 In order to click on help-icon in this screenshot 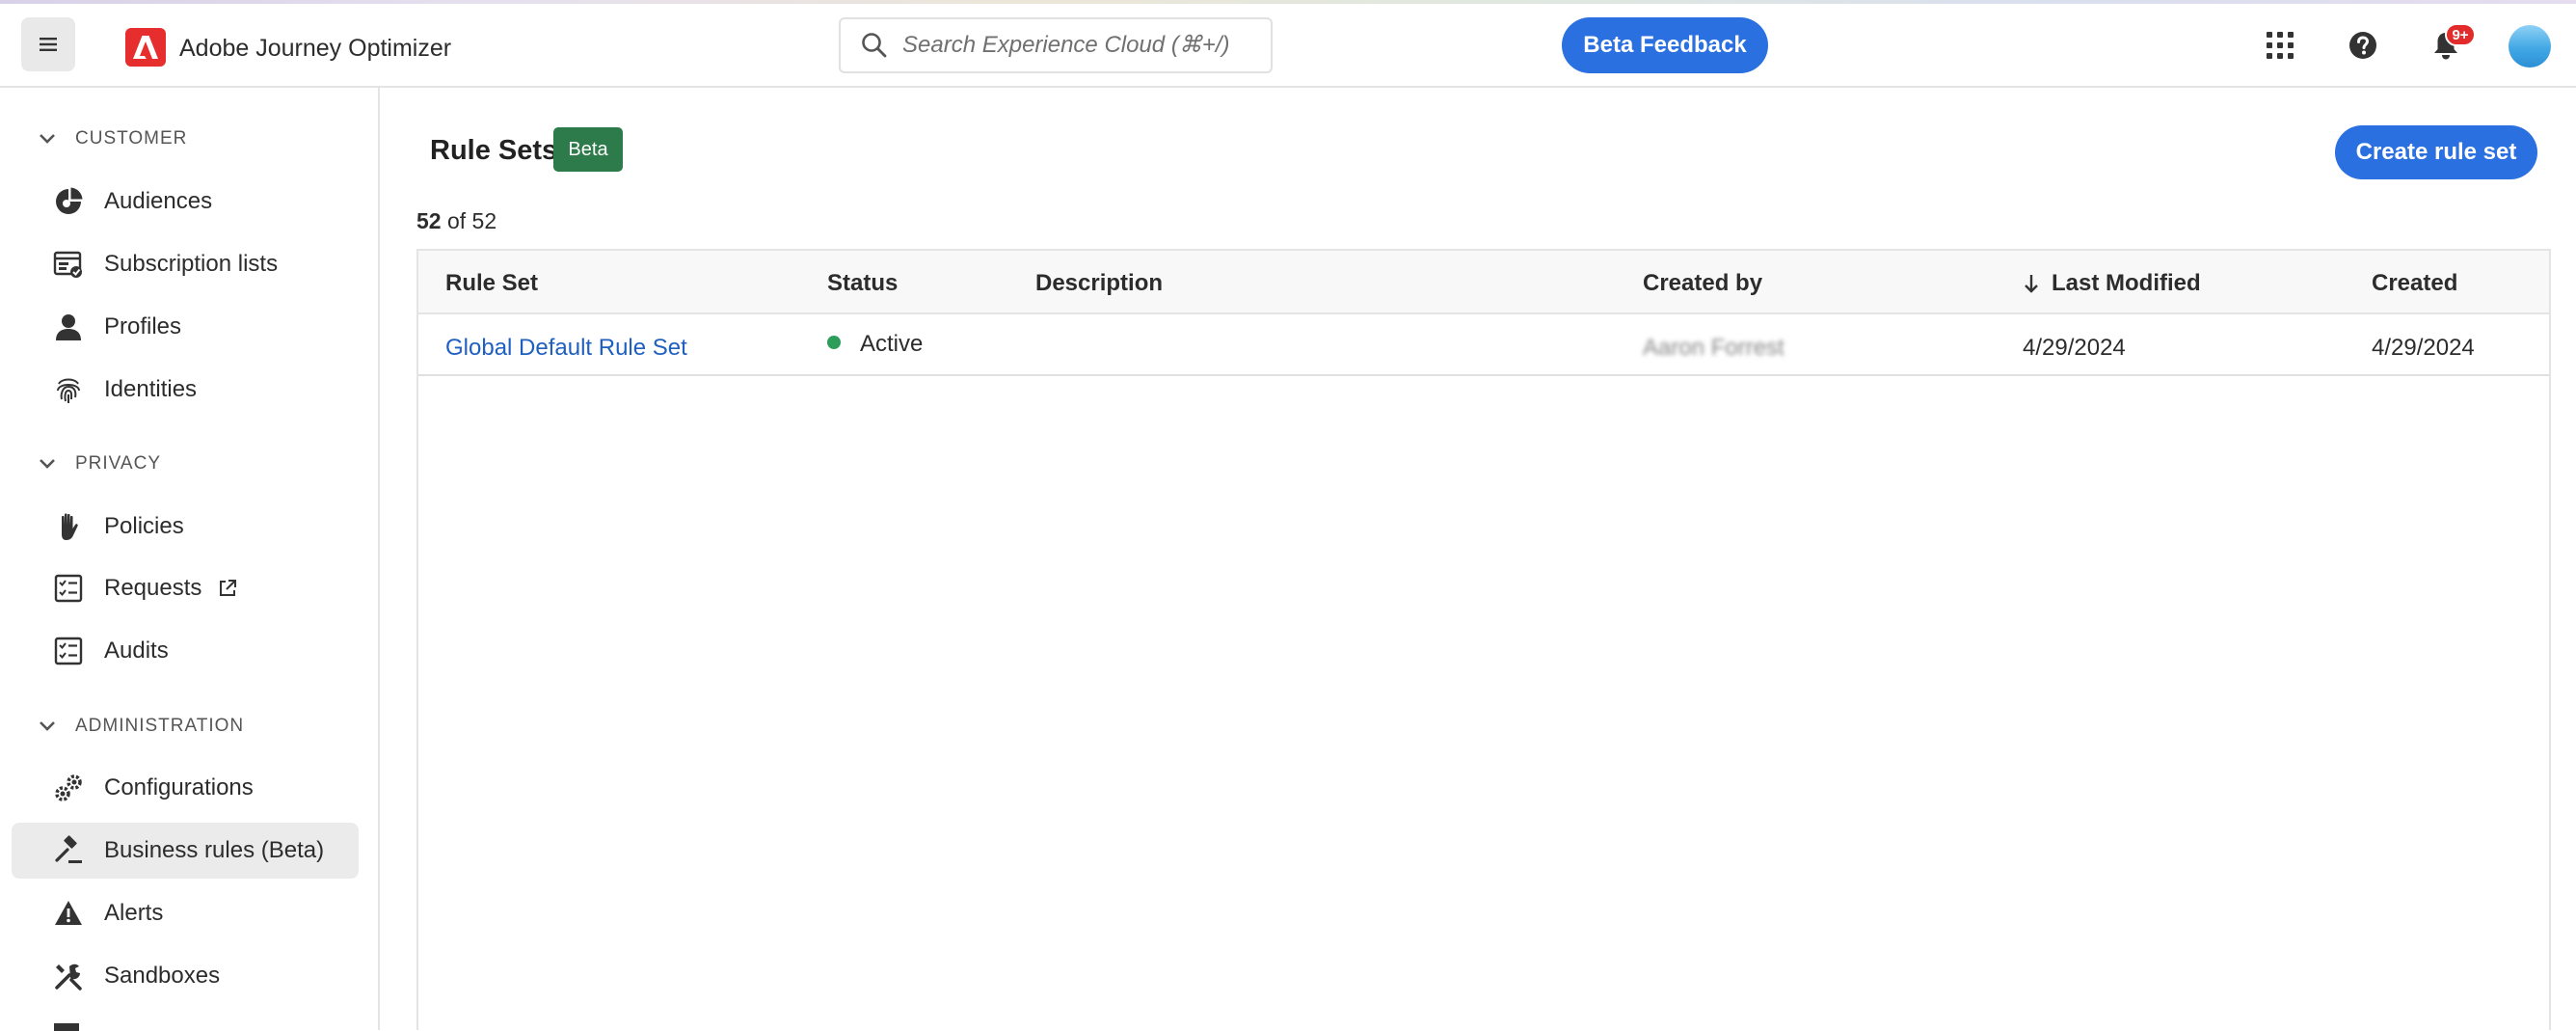, I will do `click(2363, 45)`.